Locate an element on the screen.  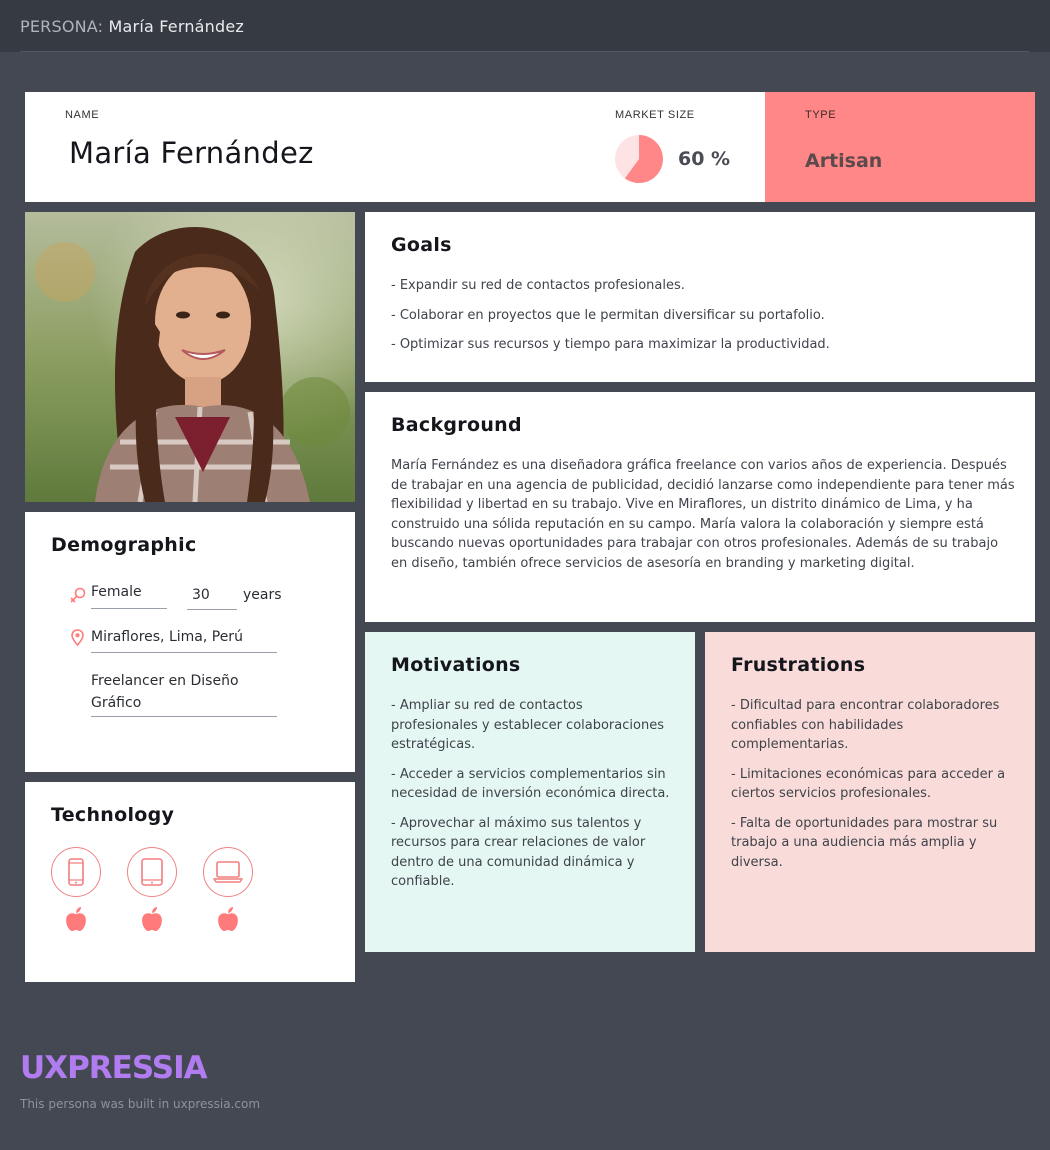
frustrations-title: Frustrations is located at coordinates (798, 665).